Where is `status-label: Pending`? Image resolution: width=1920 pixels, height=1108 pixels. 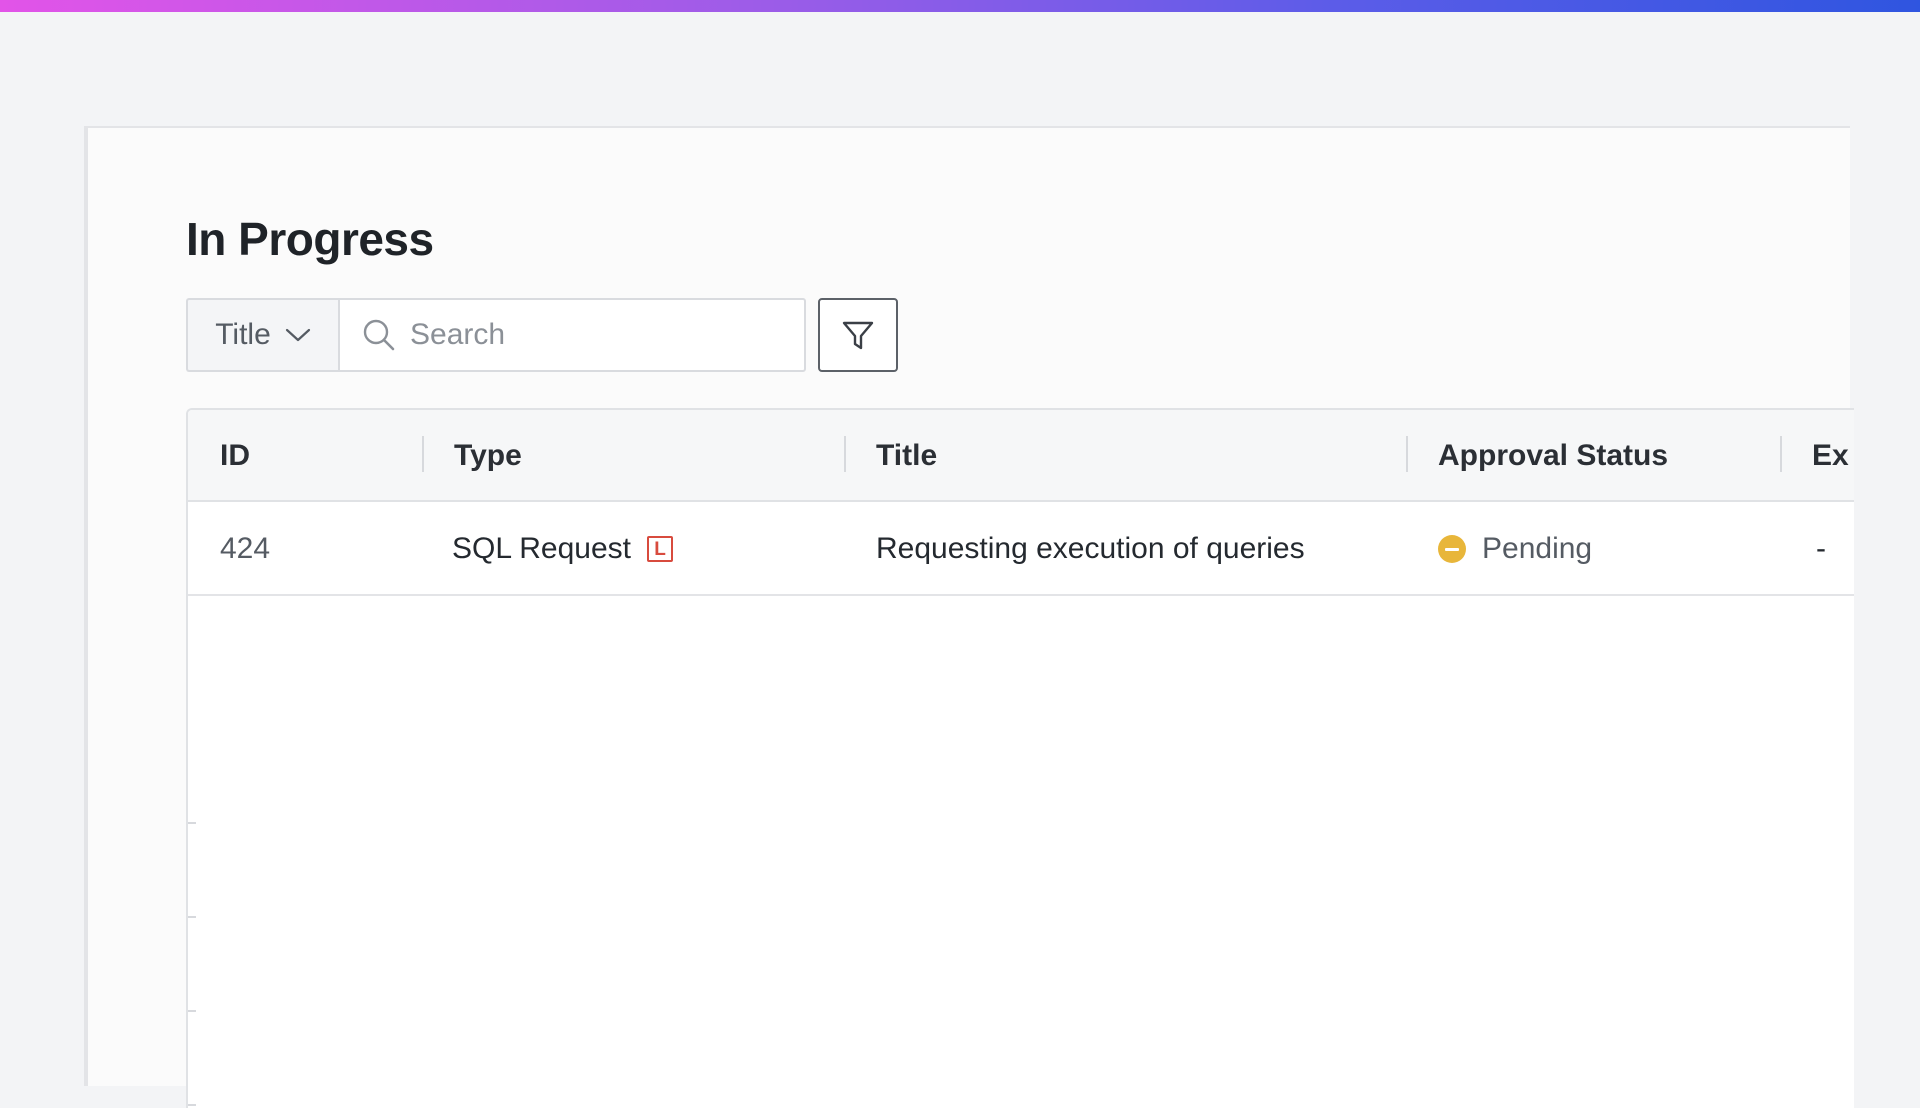 status-label: Pending is located at coordinates (1537, 548).